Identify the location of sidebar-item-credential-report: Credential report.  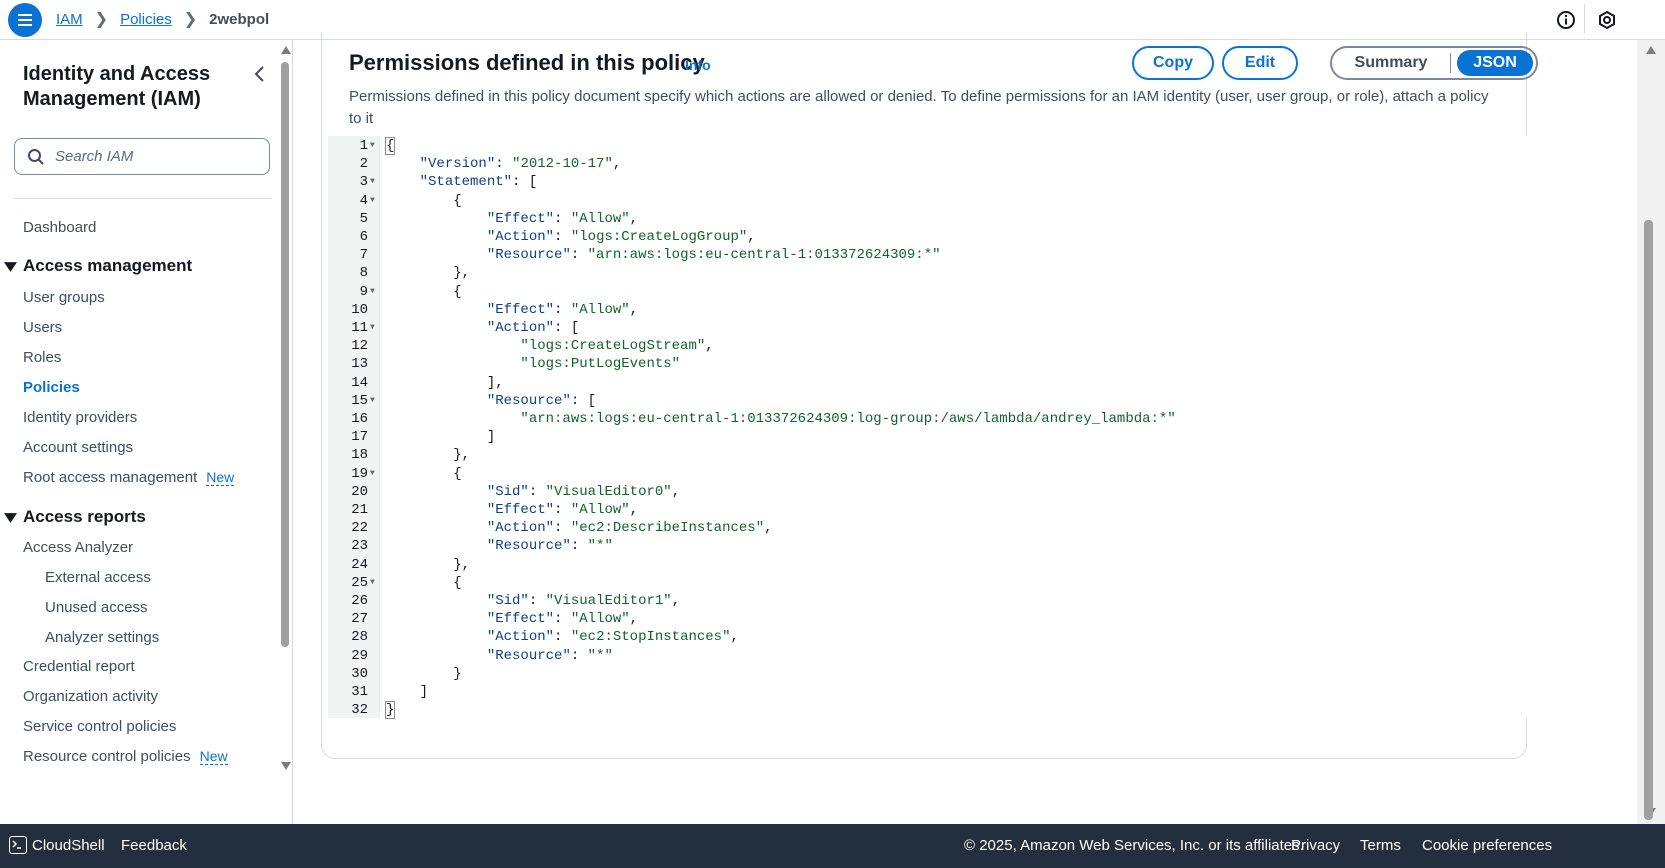
(79, 666).